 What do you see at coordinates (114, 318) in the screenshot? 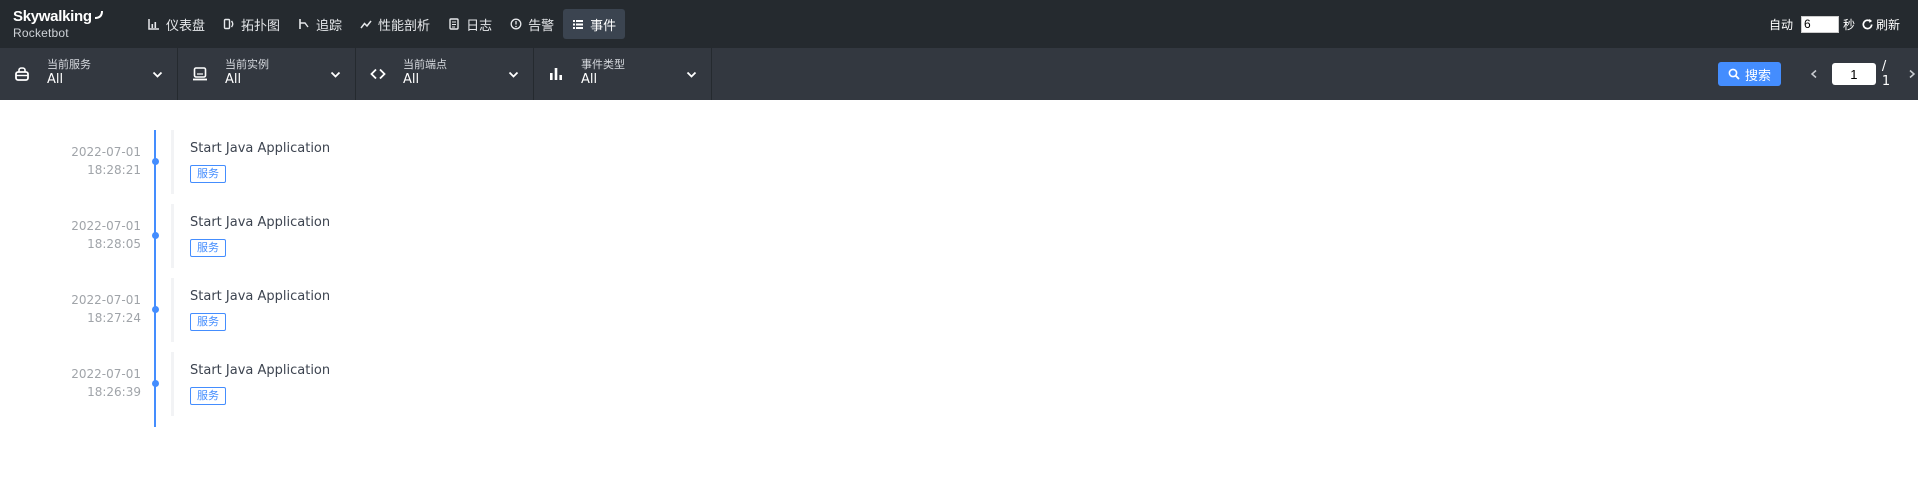
I see `event-time: 18:27:24` at bounding box center [114, 318].